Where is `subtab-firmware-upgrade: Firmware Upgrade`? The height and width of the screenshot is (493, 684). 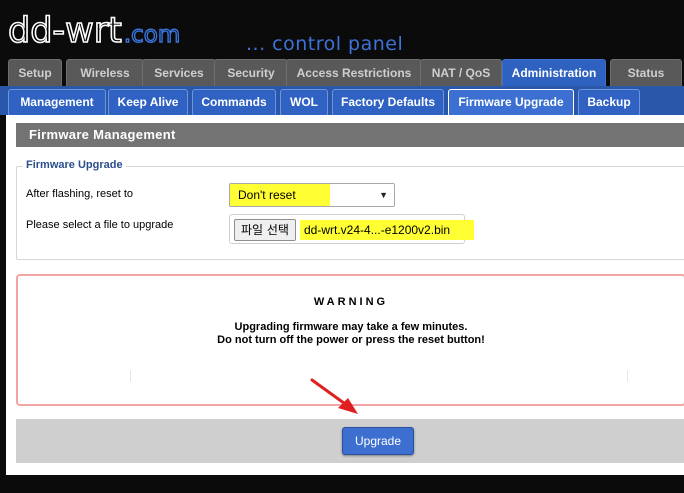 subtab-firmware-upgrade: Firmware Upgrade is located at coordinates (511, 102).